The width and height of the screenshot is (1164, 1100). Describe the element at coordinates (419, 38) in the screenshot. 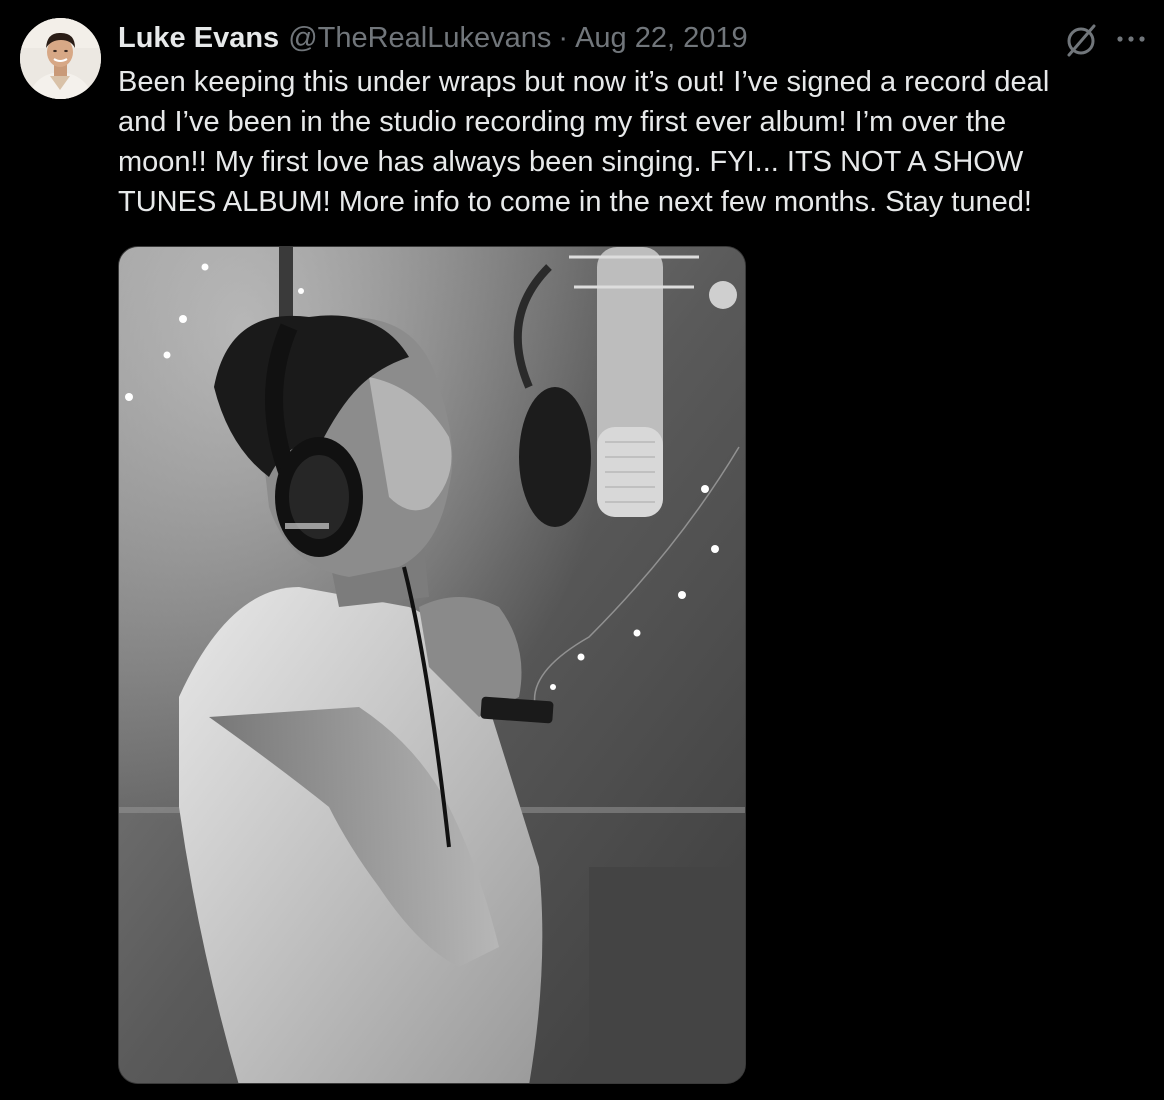

I see `author-handle: @TheRealLukevans` at that location.